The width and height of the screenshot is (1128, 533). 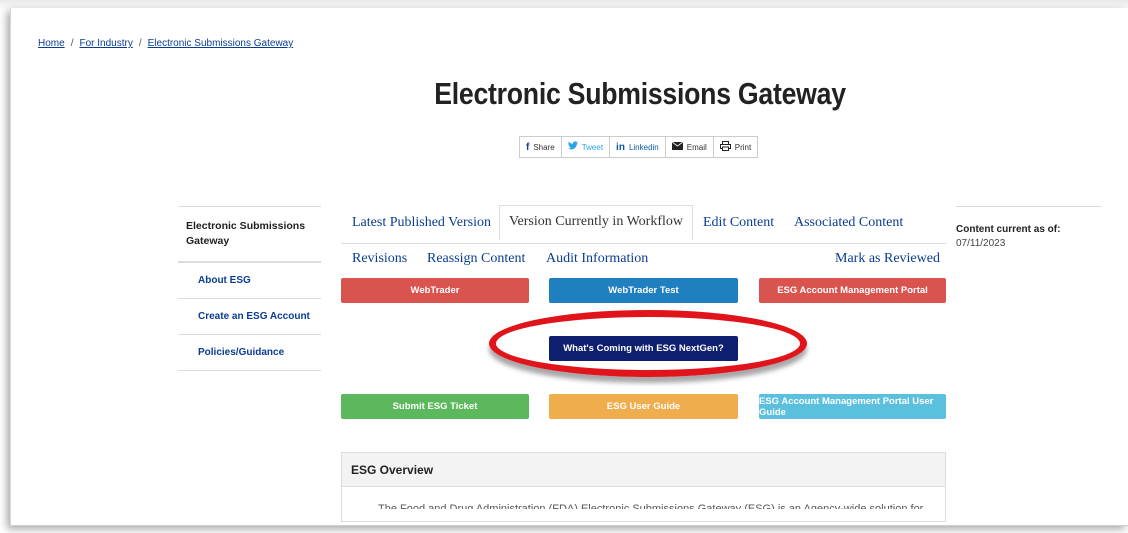 What do you see at coordinates (572, 147) in the screenshot?
I see `twitter-icon` at bounding box center [572, 147].